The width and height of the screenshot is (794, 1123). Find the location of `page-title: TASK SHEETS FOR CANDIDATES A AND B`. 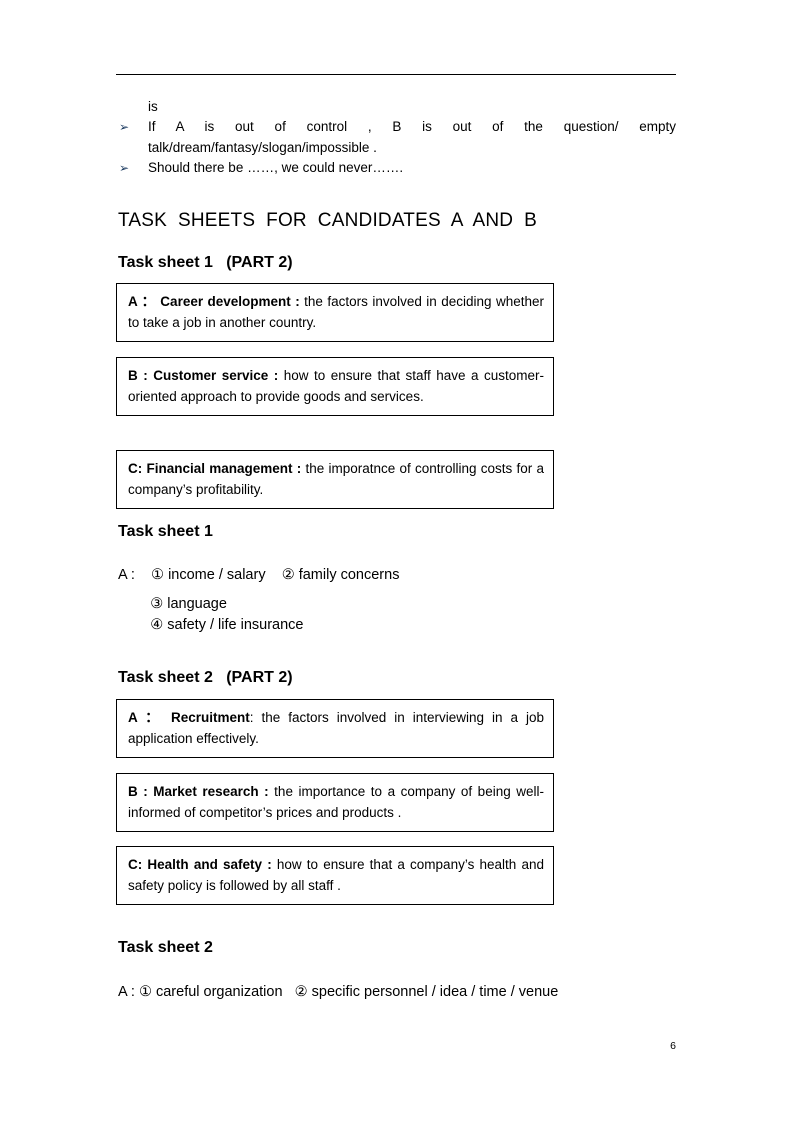

page-title: TASK SHEETS FOR CANDIDATES A AND B is located at coordinates (328, 220).